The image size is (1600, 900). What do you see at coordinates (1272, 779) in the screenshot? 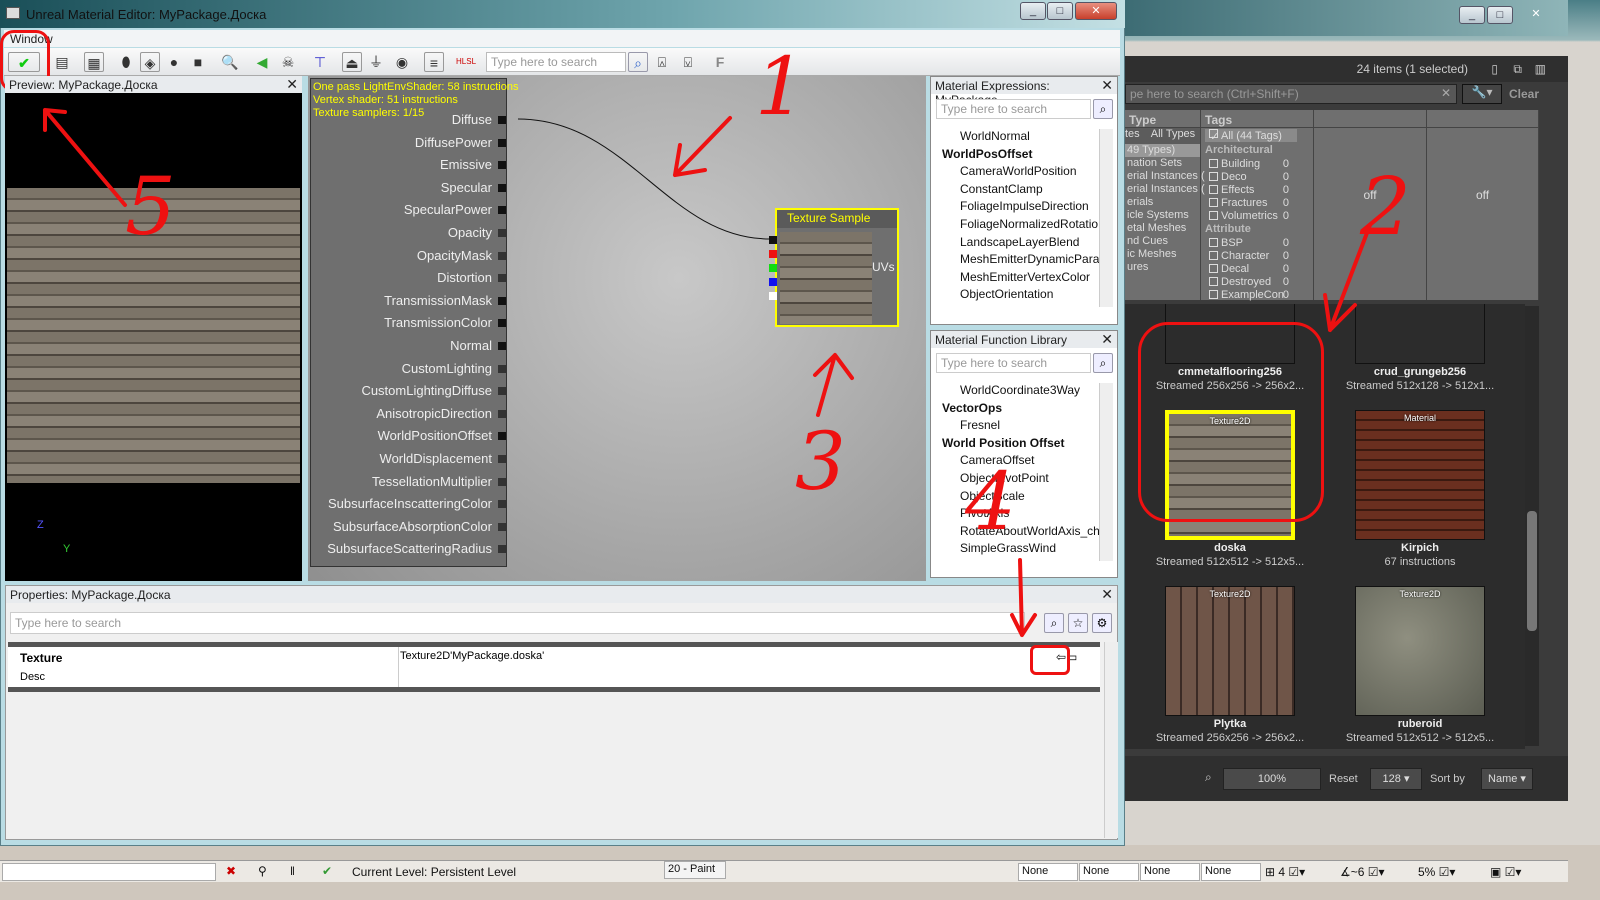
I see `zoom-field: 100%` at bounding box center [1272, 779].